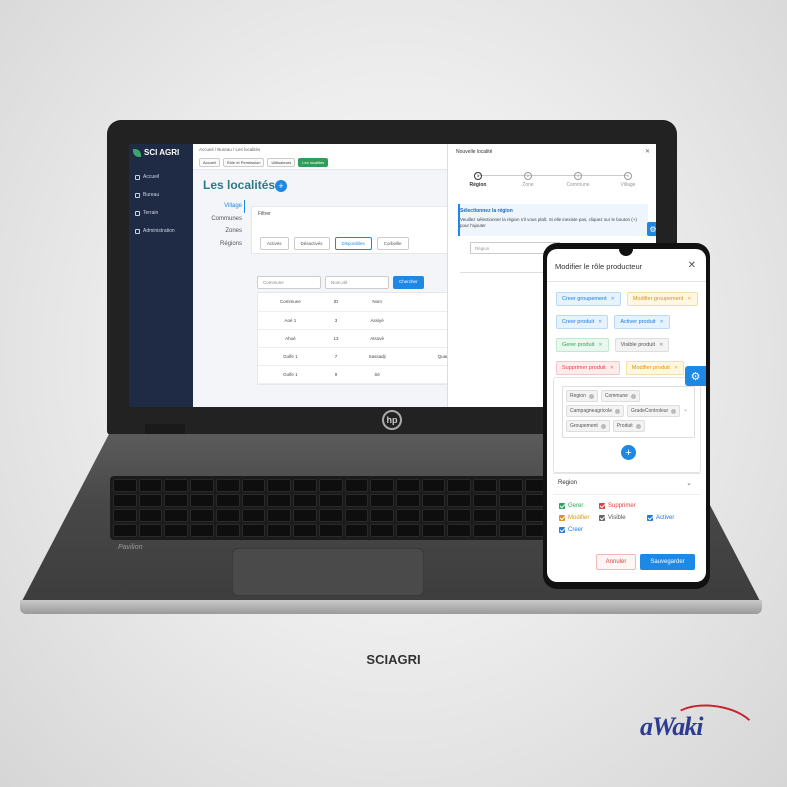 Image resolution: width=787 pixels, height=787 pixels. What do you see at coordinates (588, 368) in the screenshot?
I see `tag-supprimer-produit: Supprimer produit ✕` at bounding box center [588, 368].